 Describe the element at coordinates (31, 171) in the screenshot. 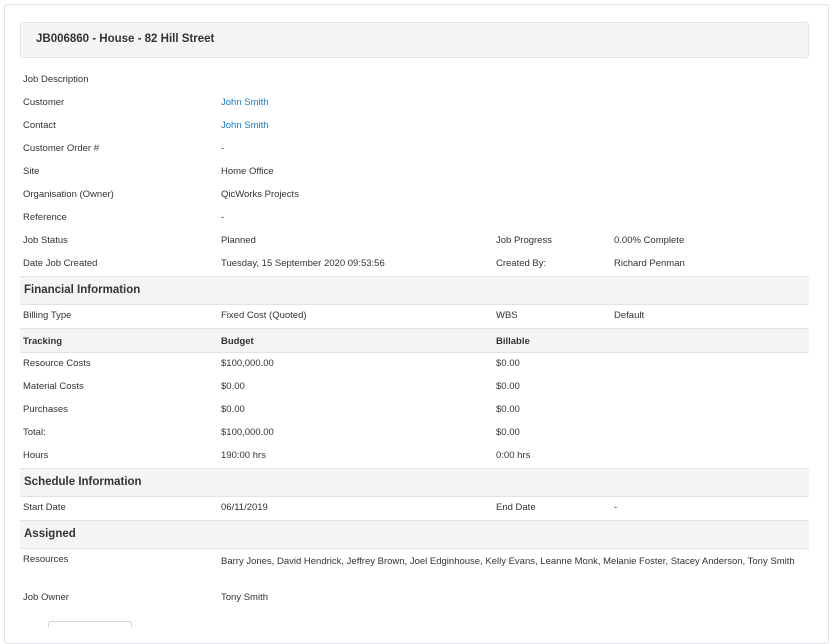

I see `detail-label: Site` at that location.